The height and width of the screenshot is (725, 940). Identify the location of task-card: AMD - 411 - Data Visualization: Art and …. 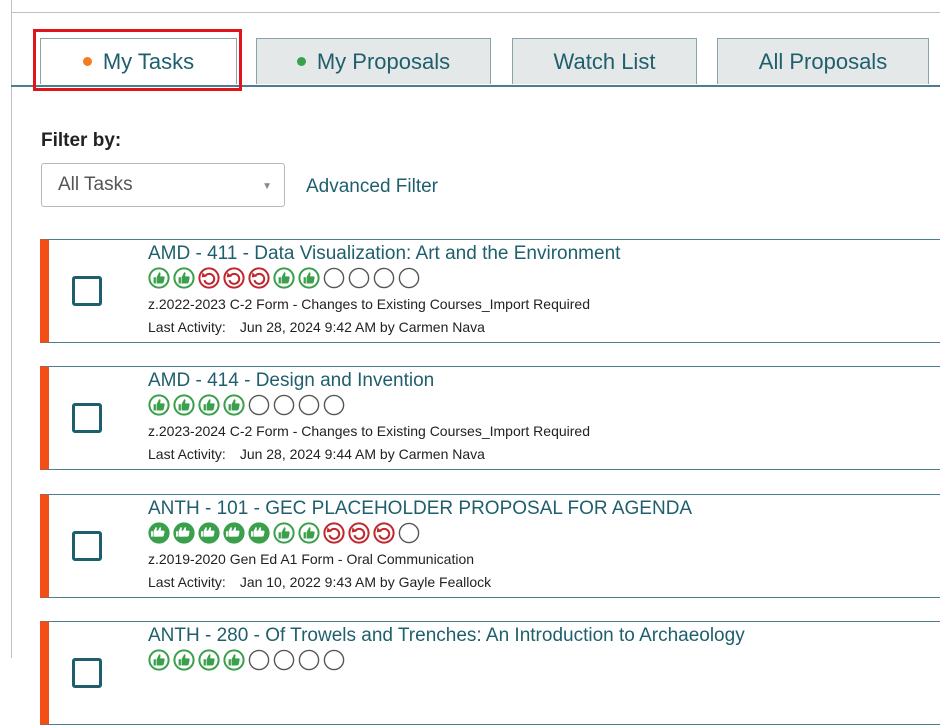
(490, 291).